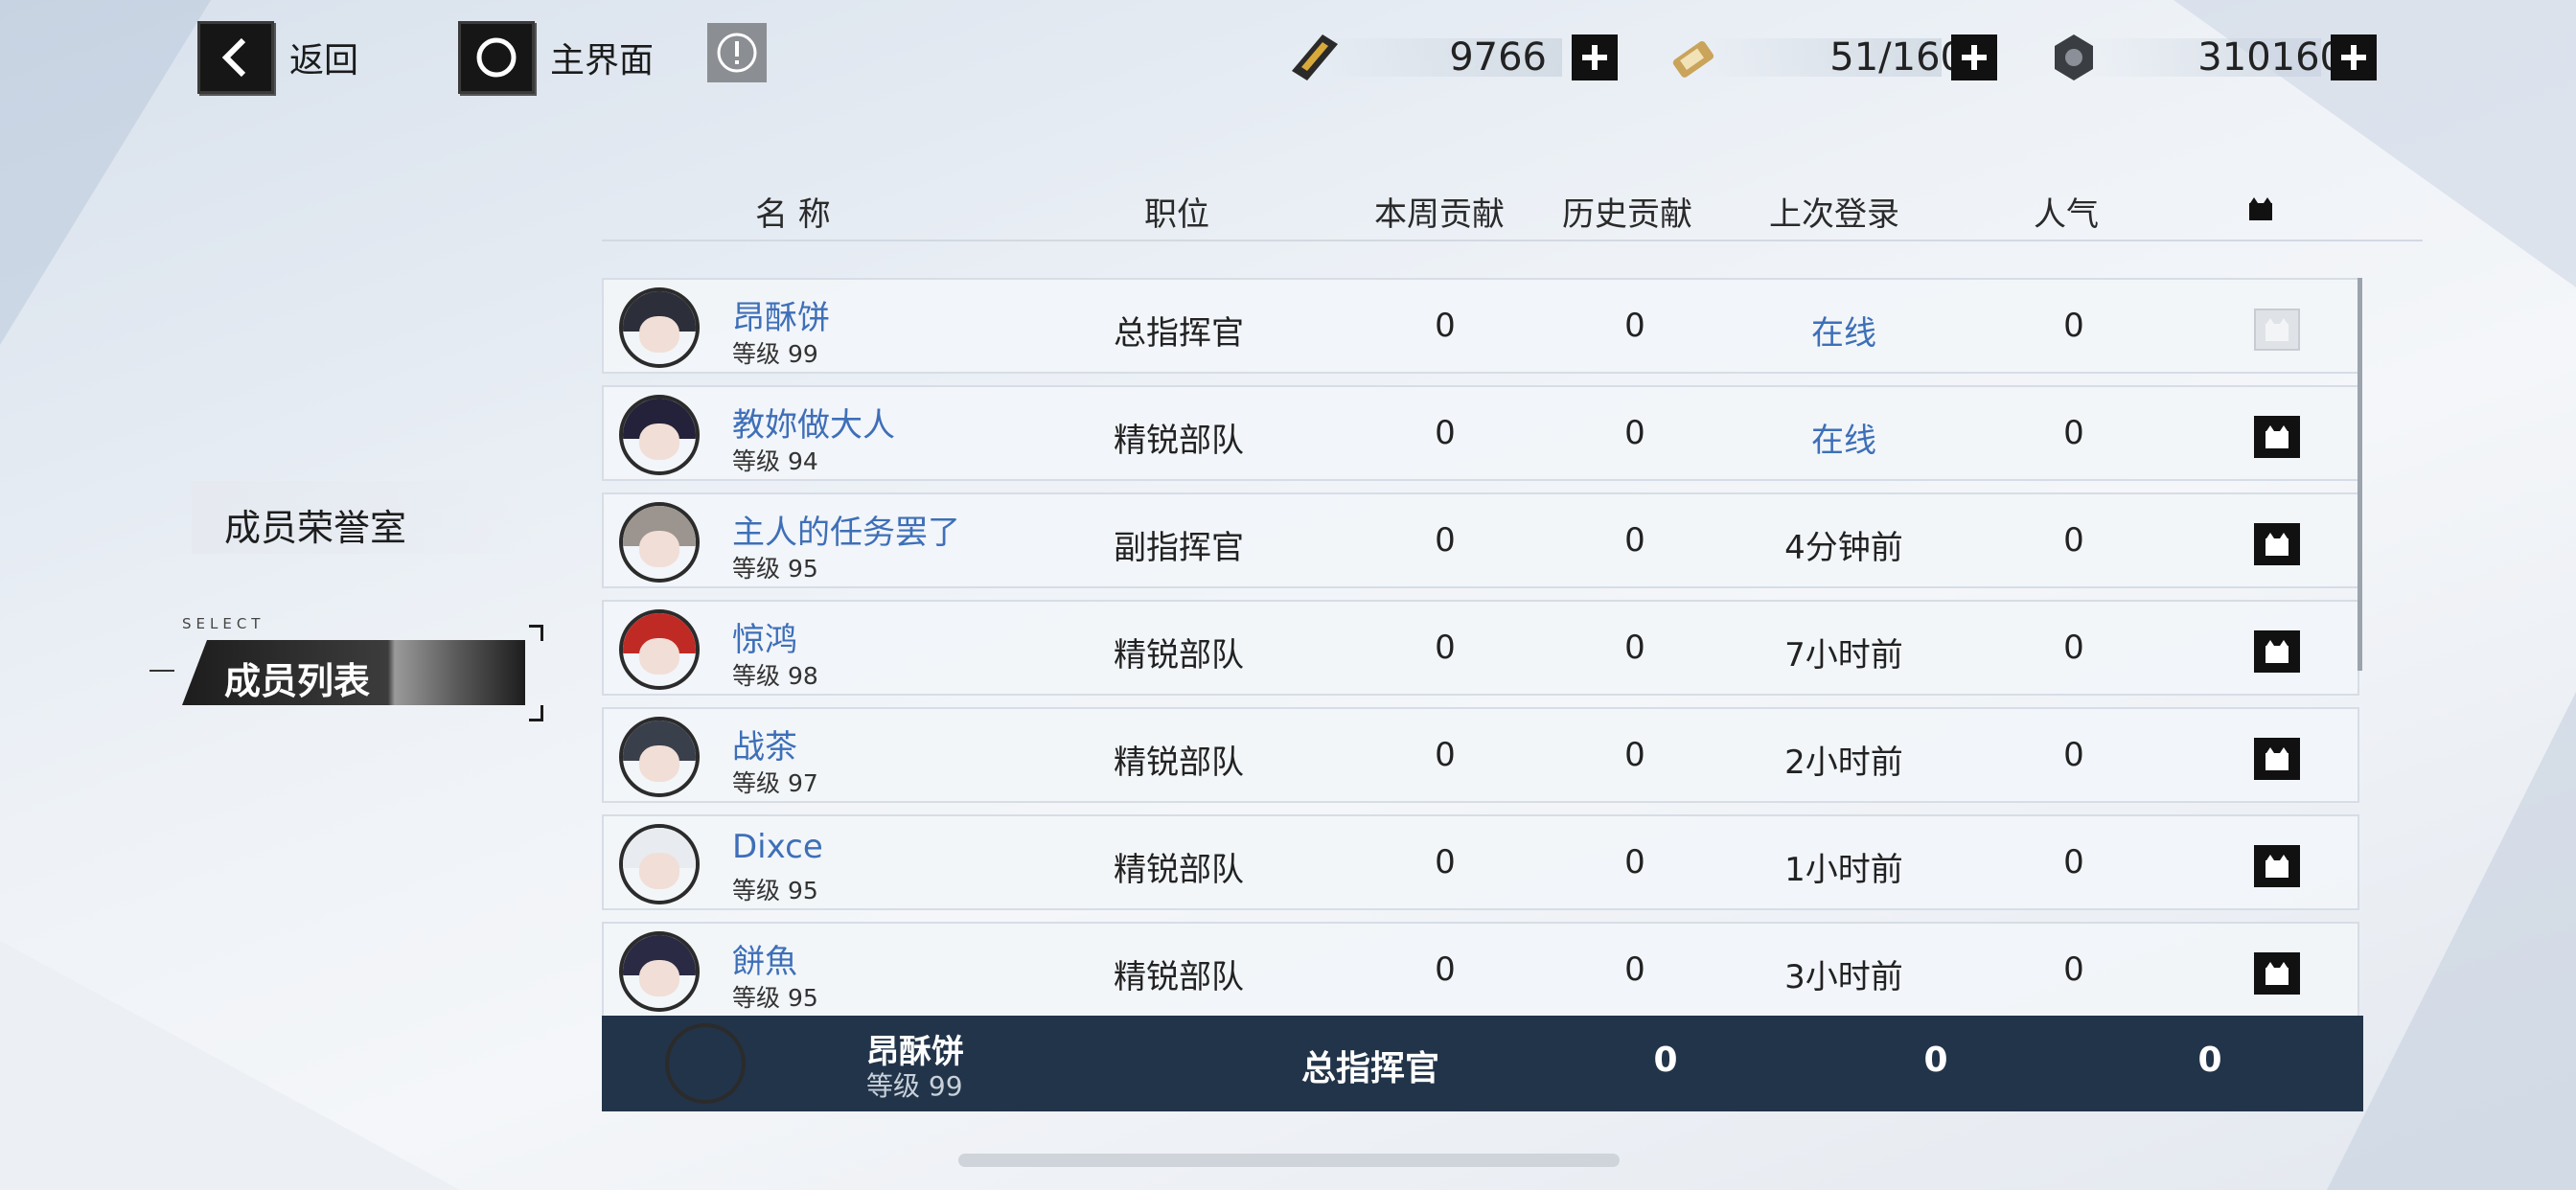 Image resolution: width=2576 pixels, height=1190 pixels. Describe the element at coordinates (1595, 57) in the screenshot. I see `add-gold-button` at that location.